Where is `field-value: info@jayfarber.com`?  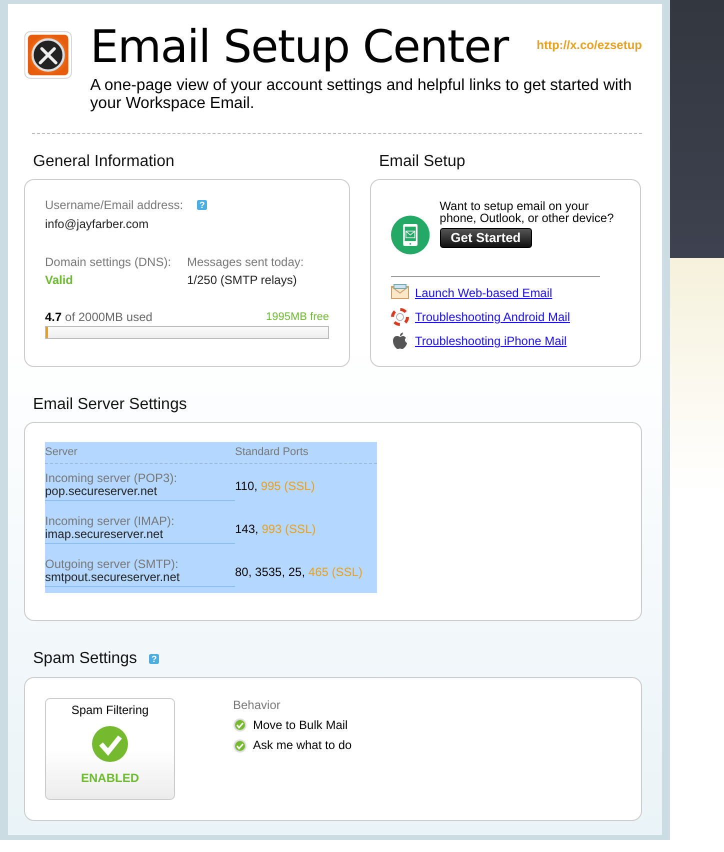 field-value: info@jayfarber.com is located at coordinates (97, 223).